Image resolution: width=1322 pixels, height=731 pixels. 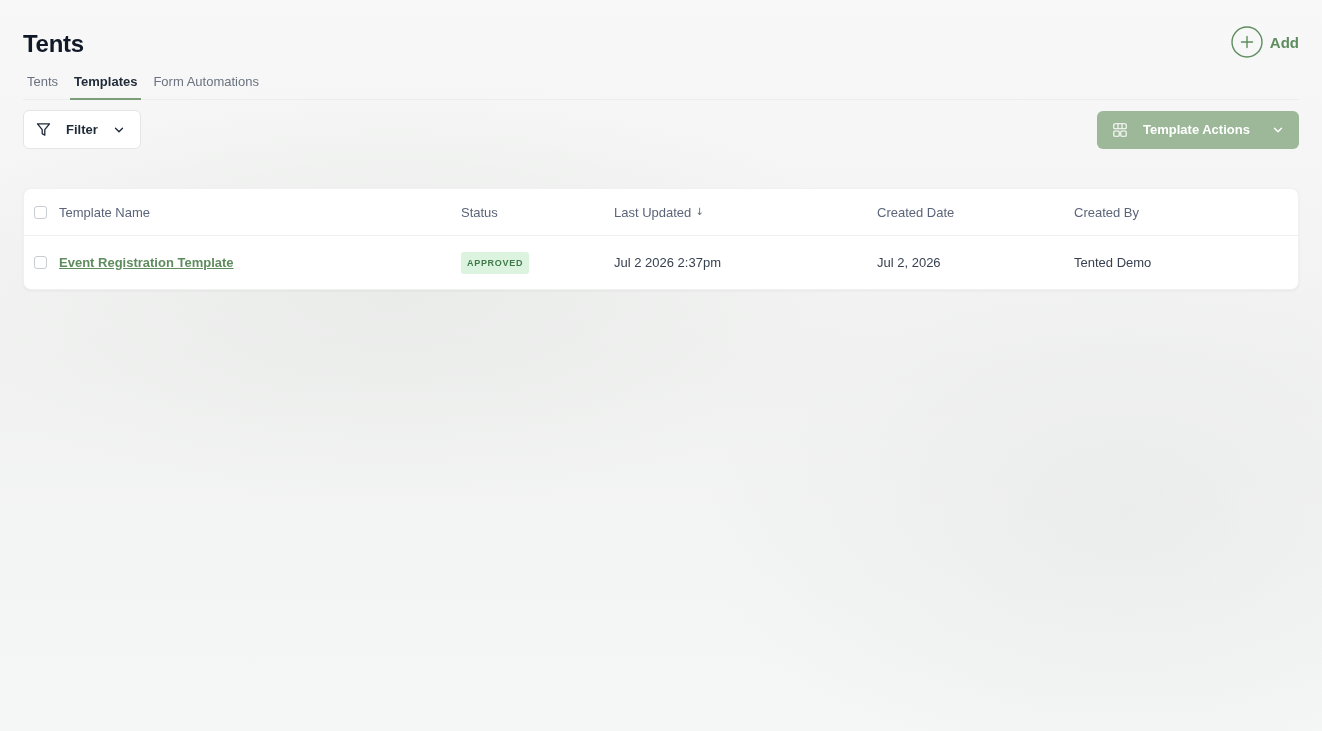 I want to click on tab: Tents, so click(x=43, y=85).